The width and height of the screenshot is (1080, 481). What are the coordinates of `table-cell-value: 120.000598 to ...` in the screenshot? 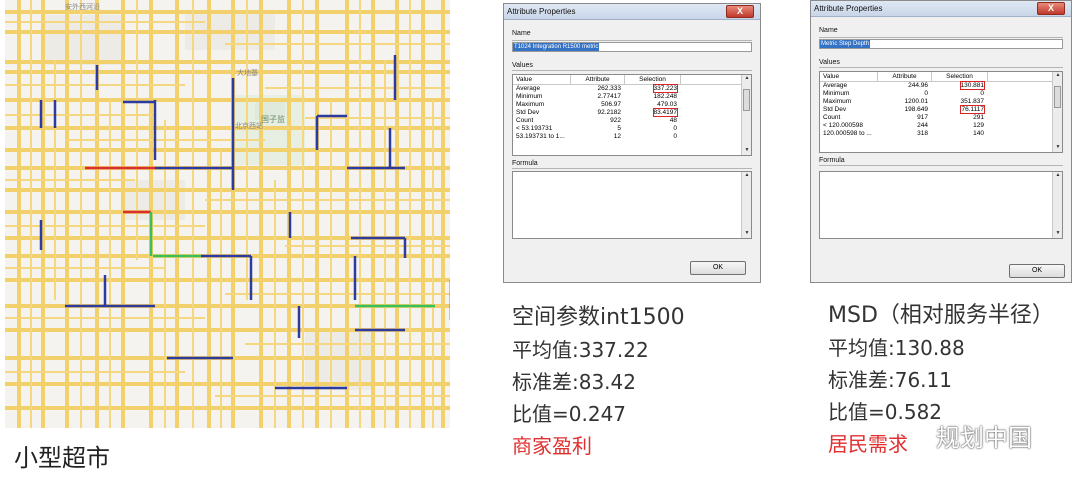 It's located at (847, 133).